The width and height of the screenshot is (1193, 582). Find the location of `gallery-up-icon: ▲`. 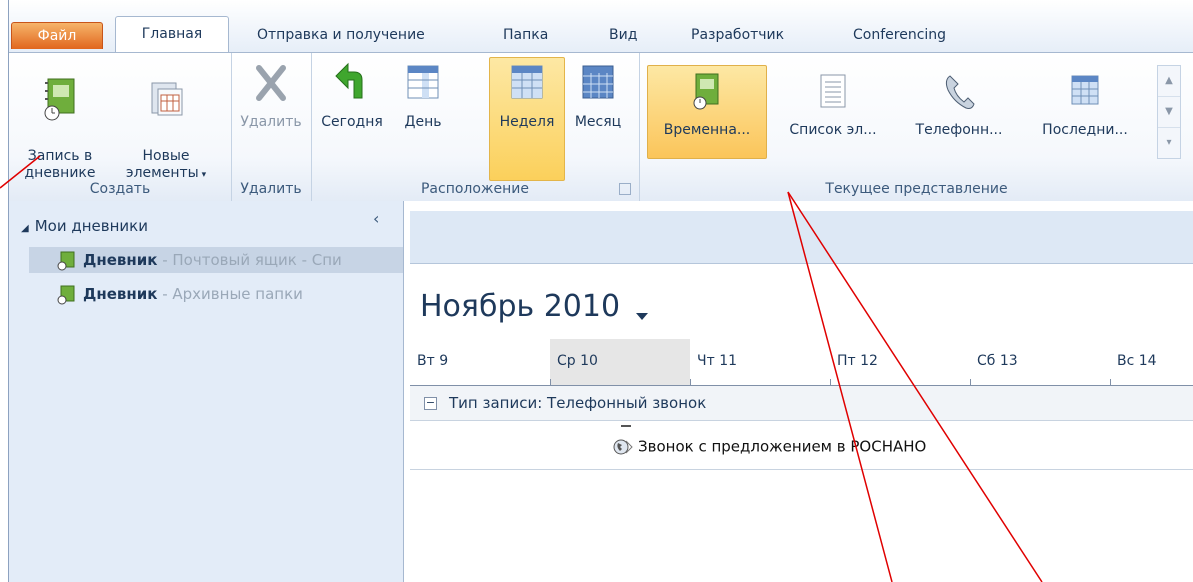

gallery-up-icon: ▲ is located at coordinates (1169, 81).